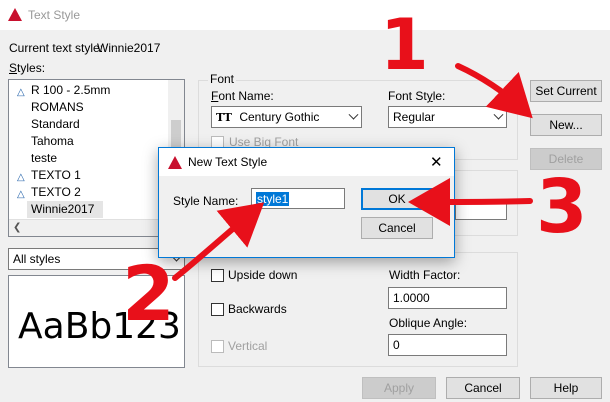  What do you see at coordinates (218, 241) in the screenshot?
I see `arrow-to-style-name` at bounding box center [218, 241].